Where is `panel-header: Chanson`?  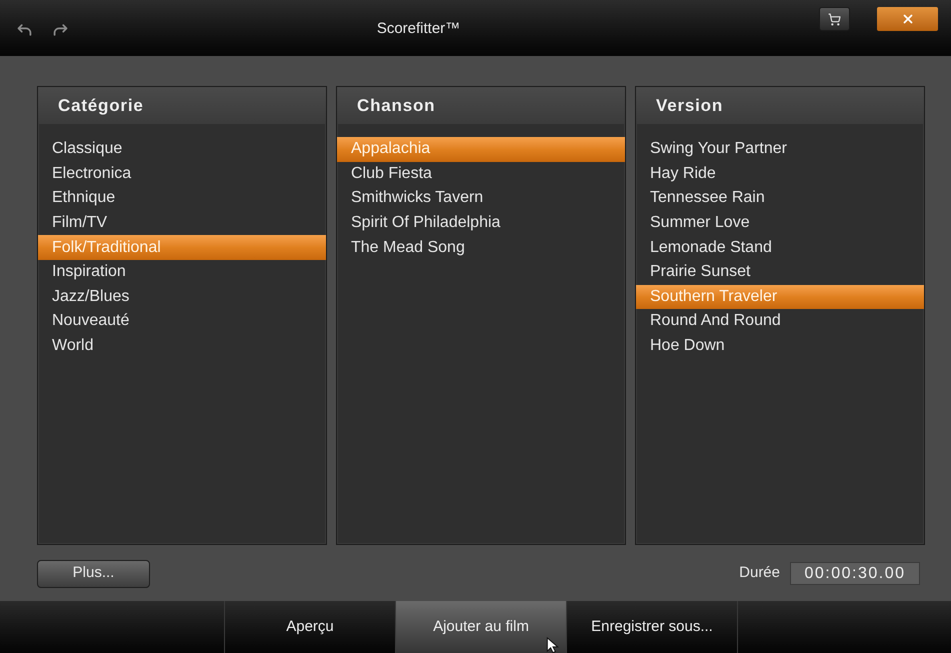
panel-header: Chanson is located at coordinates (481, 105).